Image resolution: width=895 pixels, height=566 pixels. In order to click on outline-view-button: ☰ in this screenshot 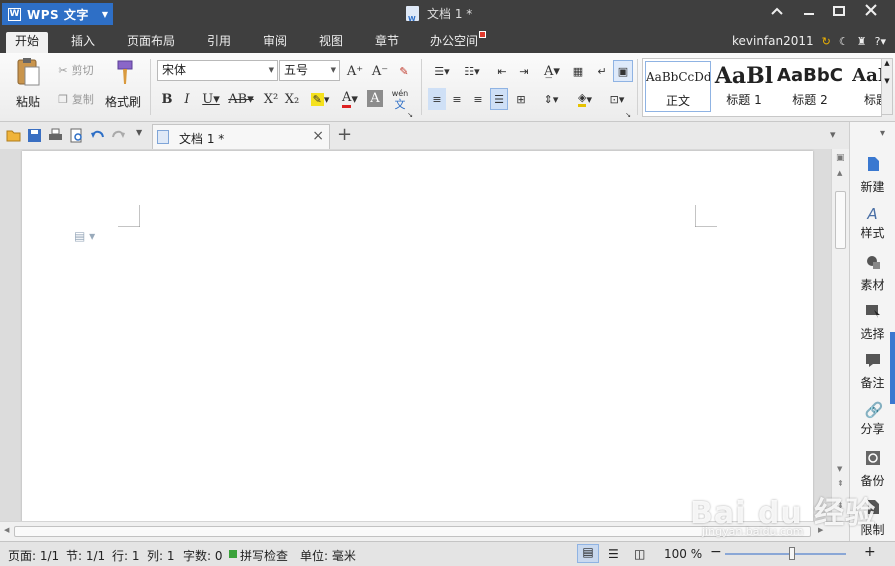, I will do `click(613, 554)`.